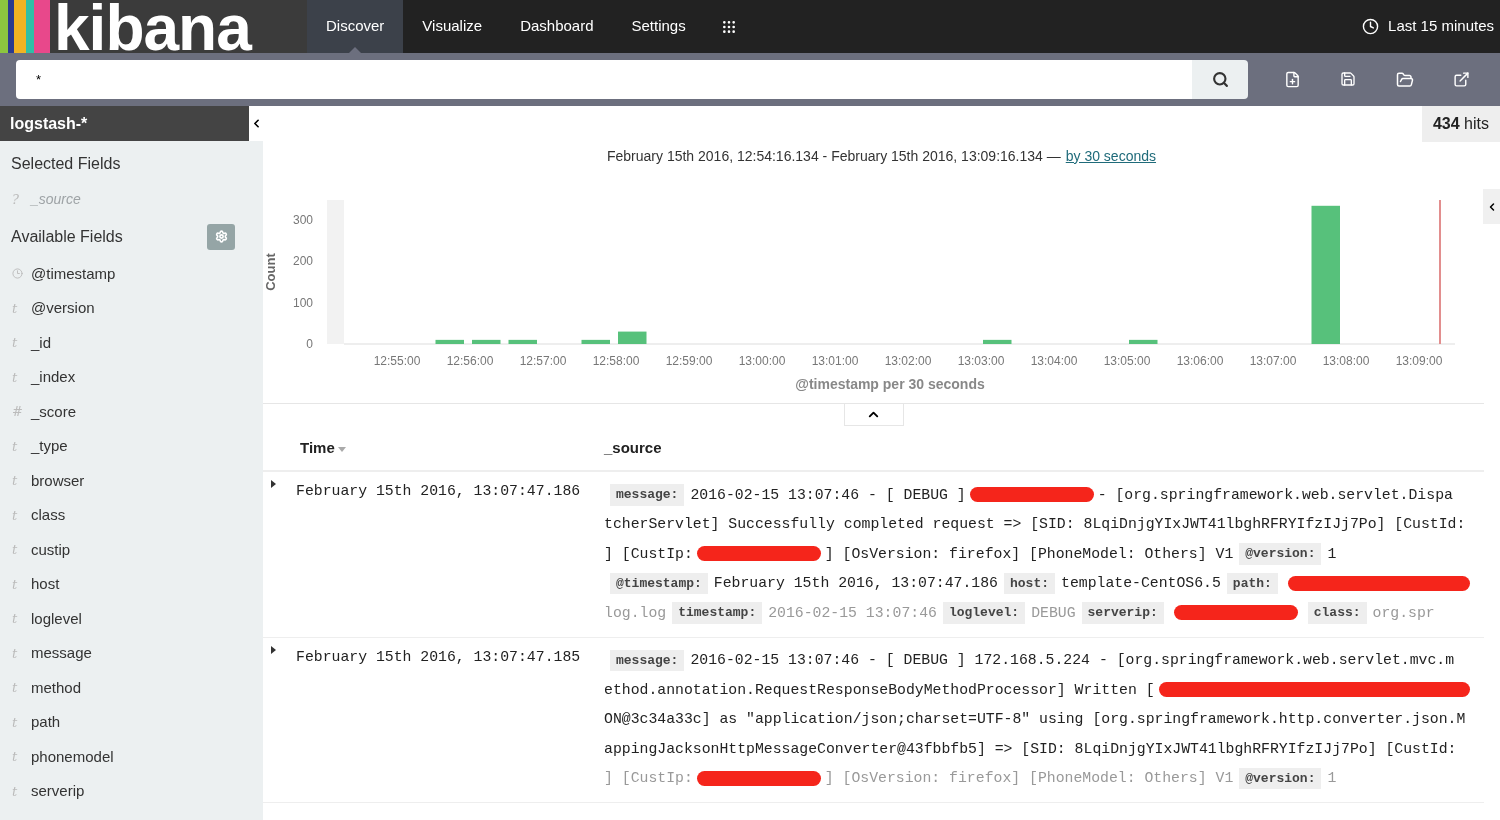 This screenshot has width=1500, height=820. What do you see at coordinates (1431, 26) in the screenshot?
I see `time-picker: Last 15 minutes` at bounding box center [1431, 26].